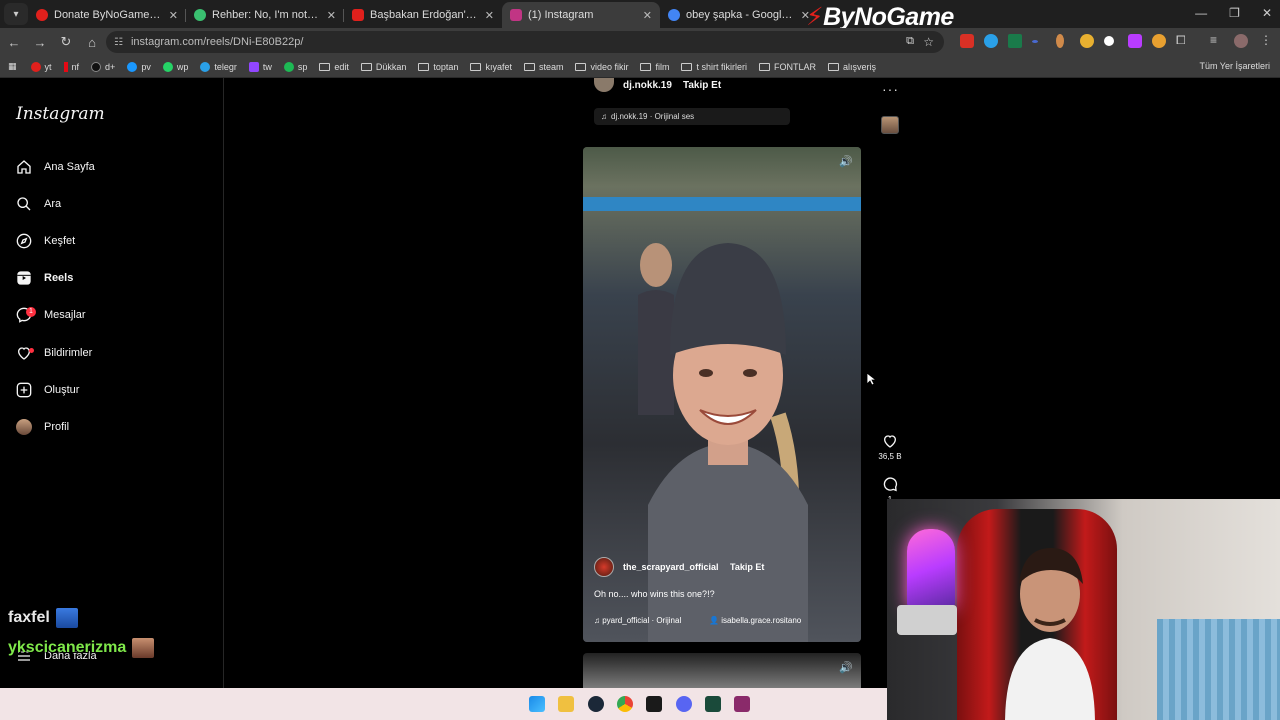 This screenshot has width=1280, height=720. I want to click on site-info-icon: ☷, so click(118, 42).